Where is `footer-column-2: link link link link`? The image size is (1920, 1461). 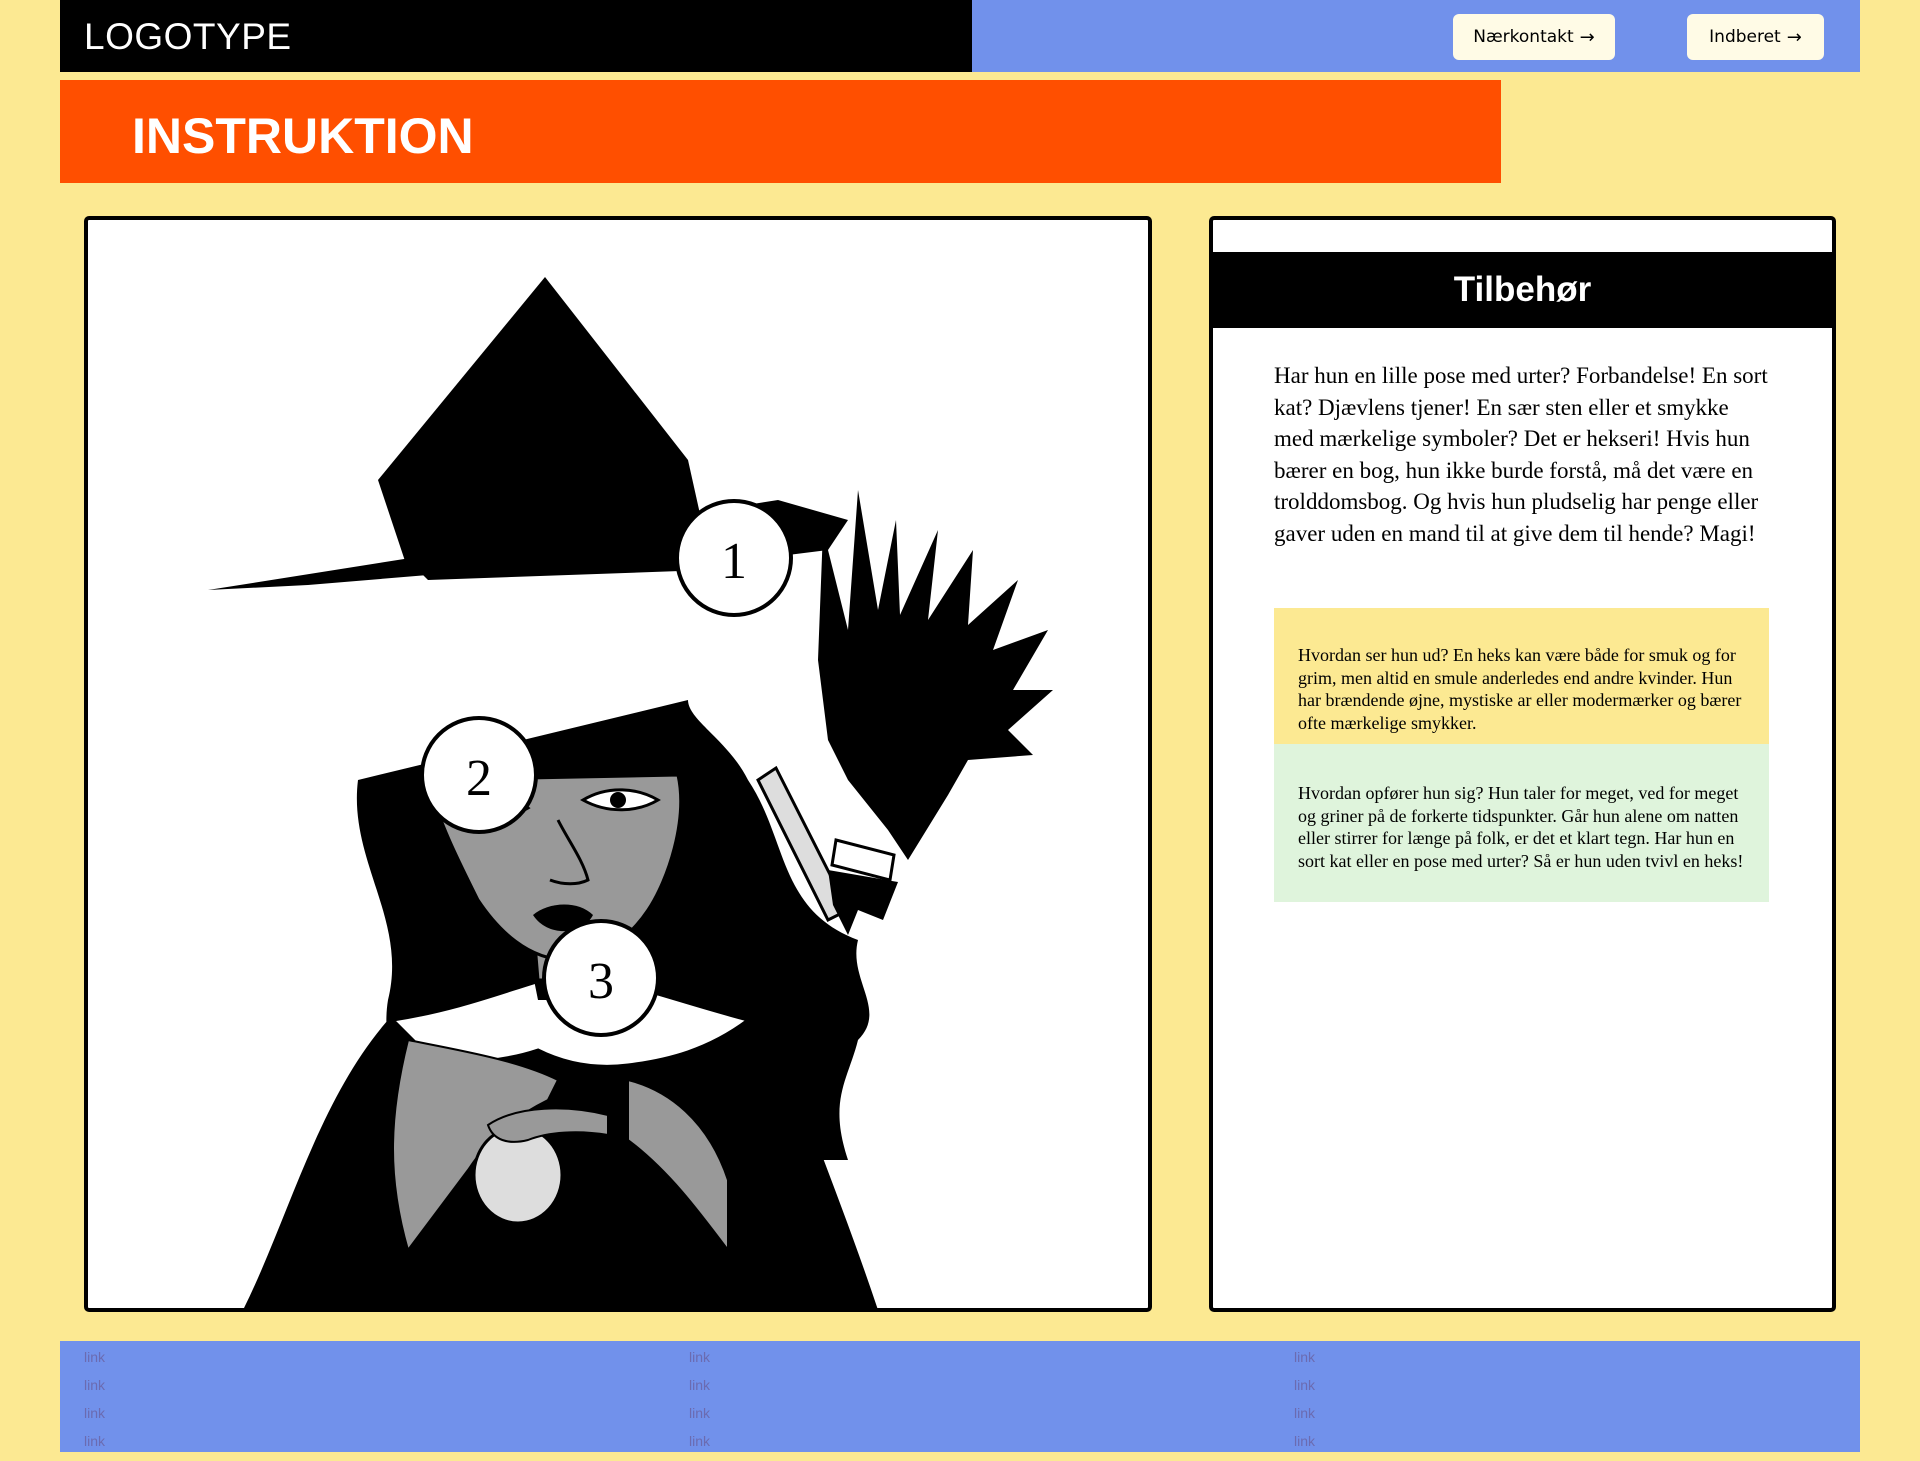
footer-column-2: link link link link is located at coordinates (699, 1405).